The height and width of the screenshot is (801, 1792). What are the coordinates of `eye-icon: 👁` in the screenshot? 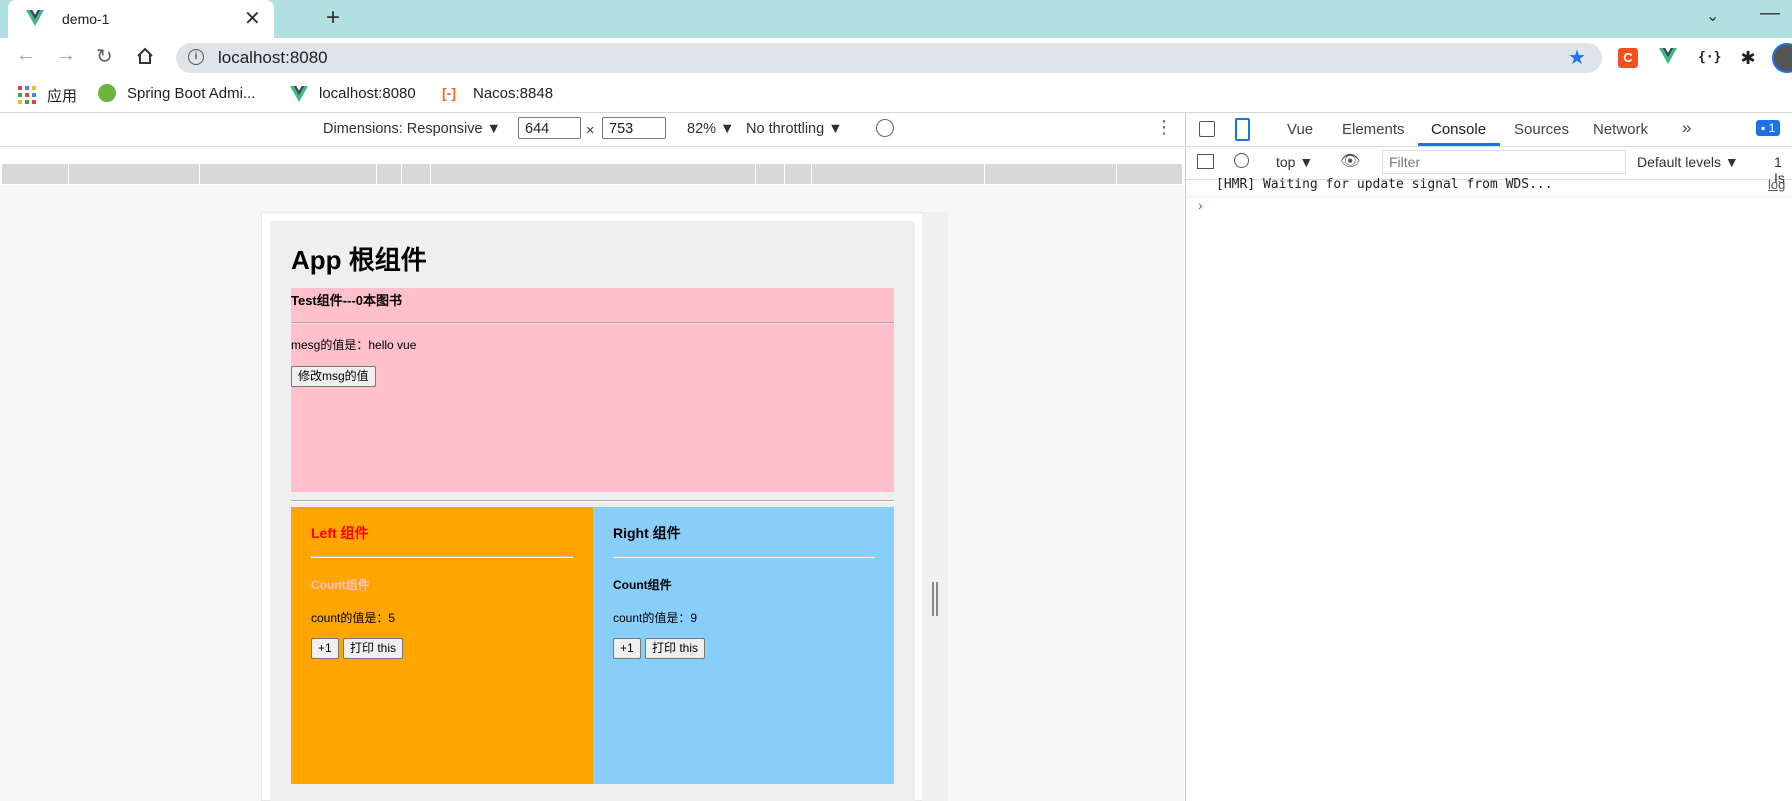 It's located at (1350, 161).